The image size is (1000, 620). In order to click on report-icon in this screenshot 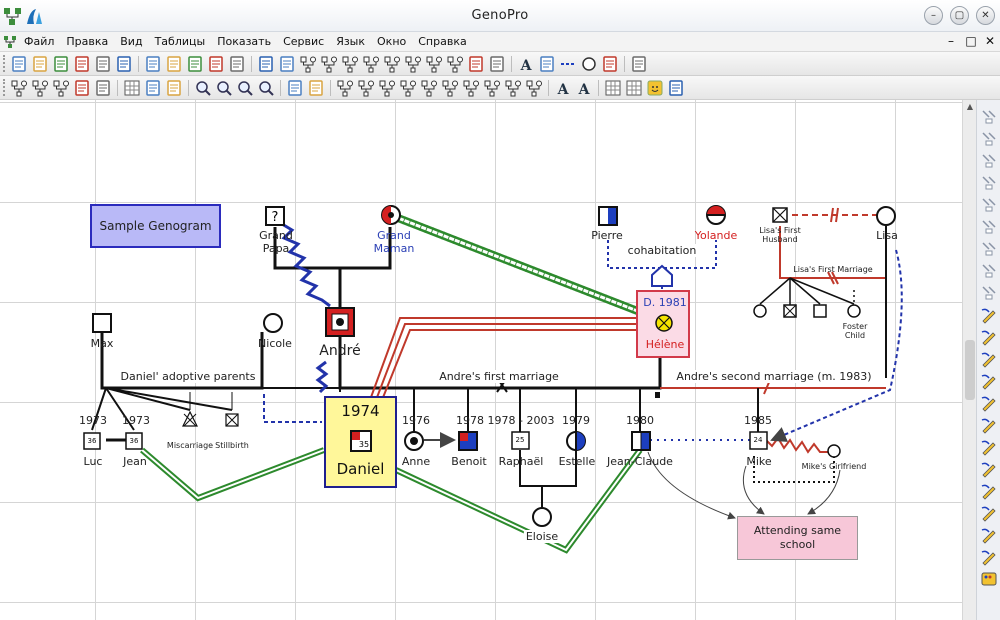, I will do `click(676, 88)`.